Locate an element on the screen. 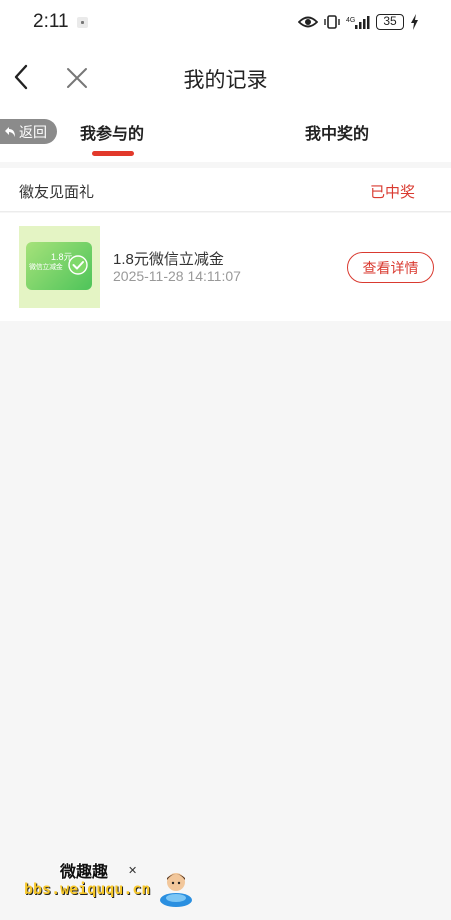  watermark-title: 微趣趣 is located at coordinates (84, 872).